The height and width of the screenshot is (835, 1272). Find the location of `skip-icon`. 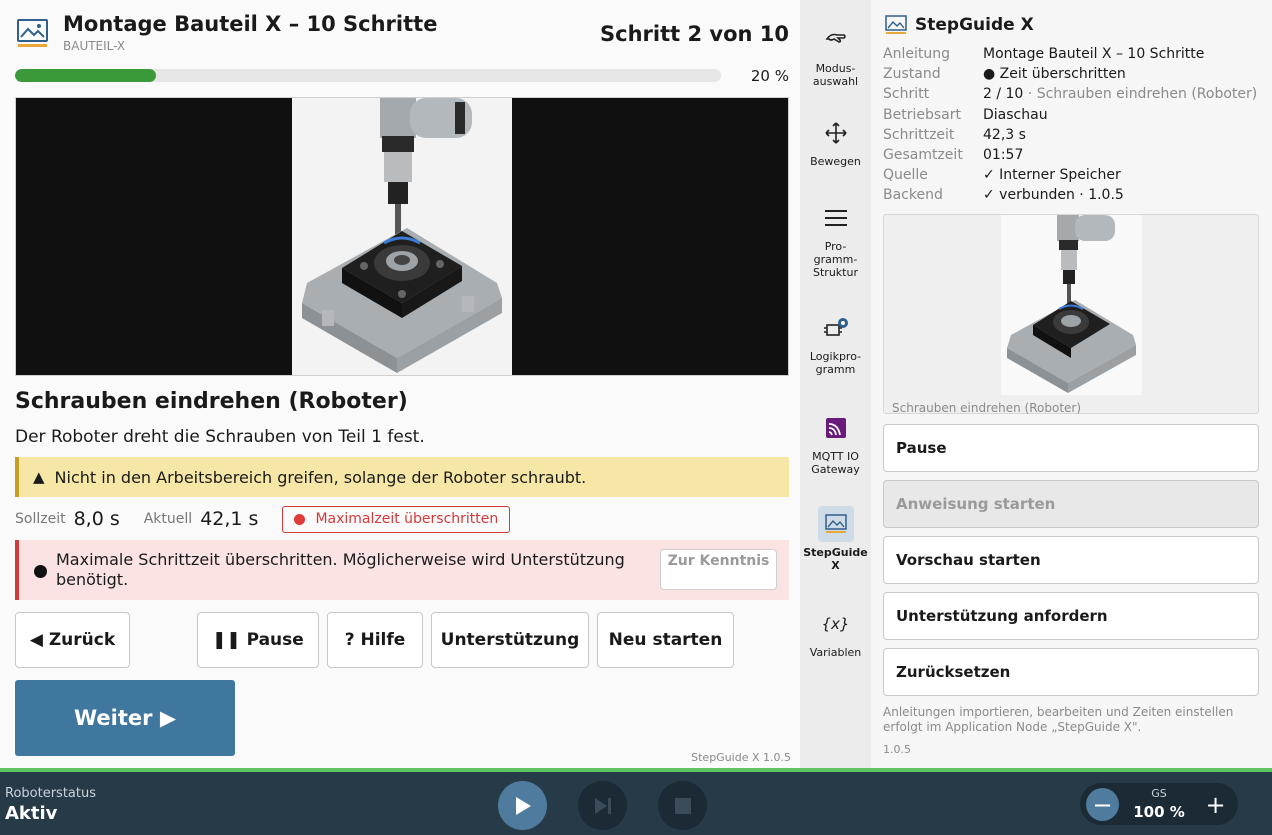

skip-icon is located at coordinates (602, 805).